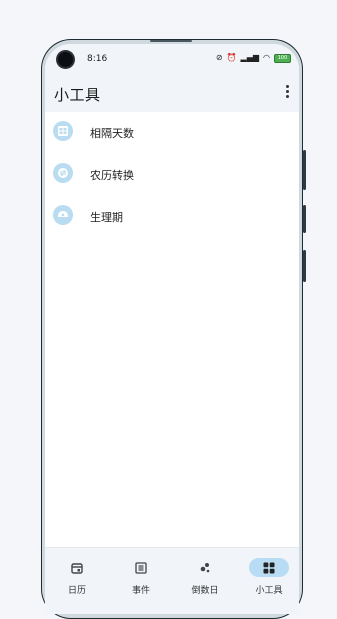 Image resolution: width=337 pixels, height=619 pixels. What do you see at coordinates (205, 568) in the screenshot?
I see `countdown-icon` at bounding box center [205, 568].